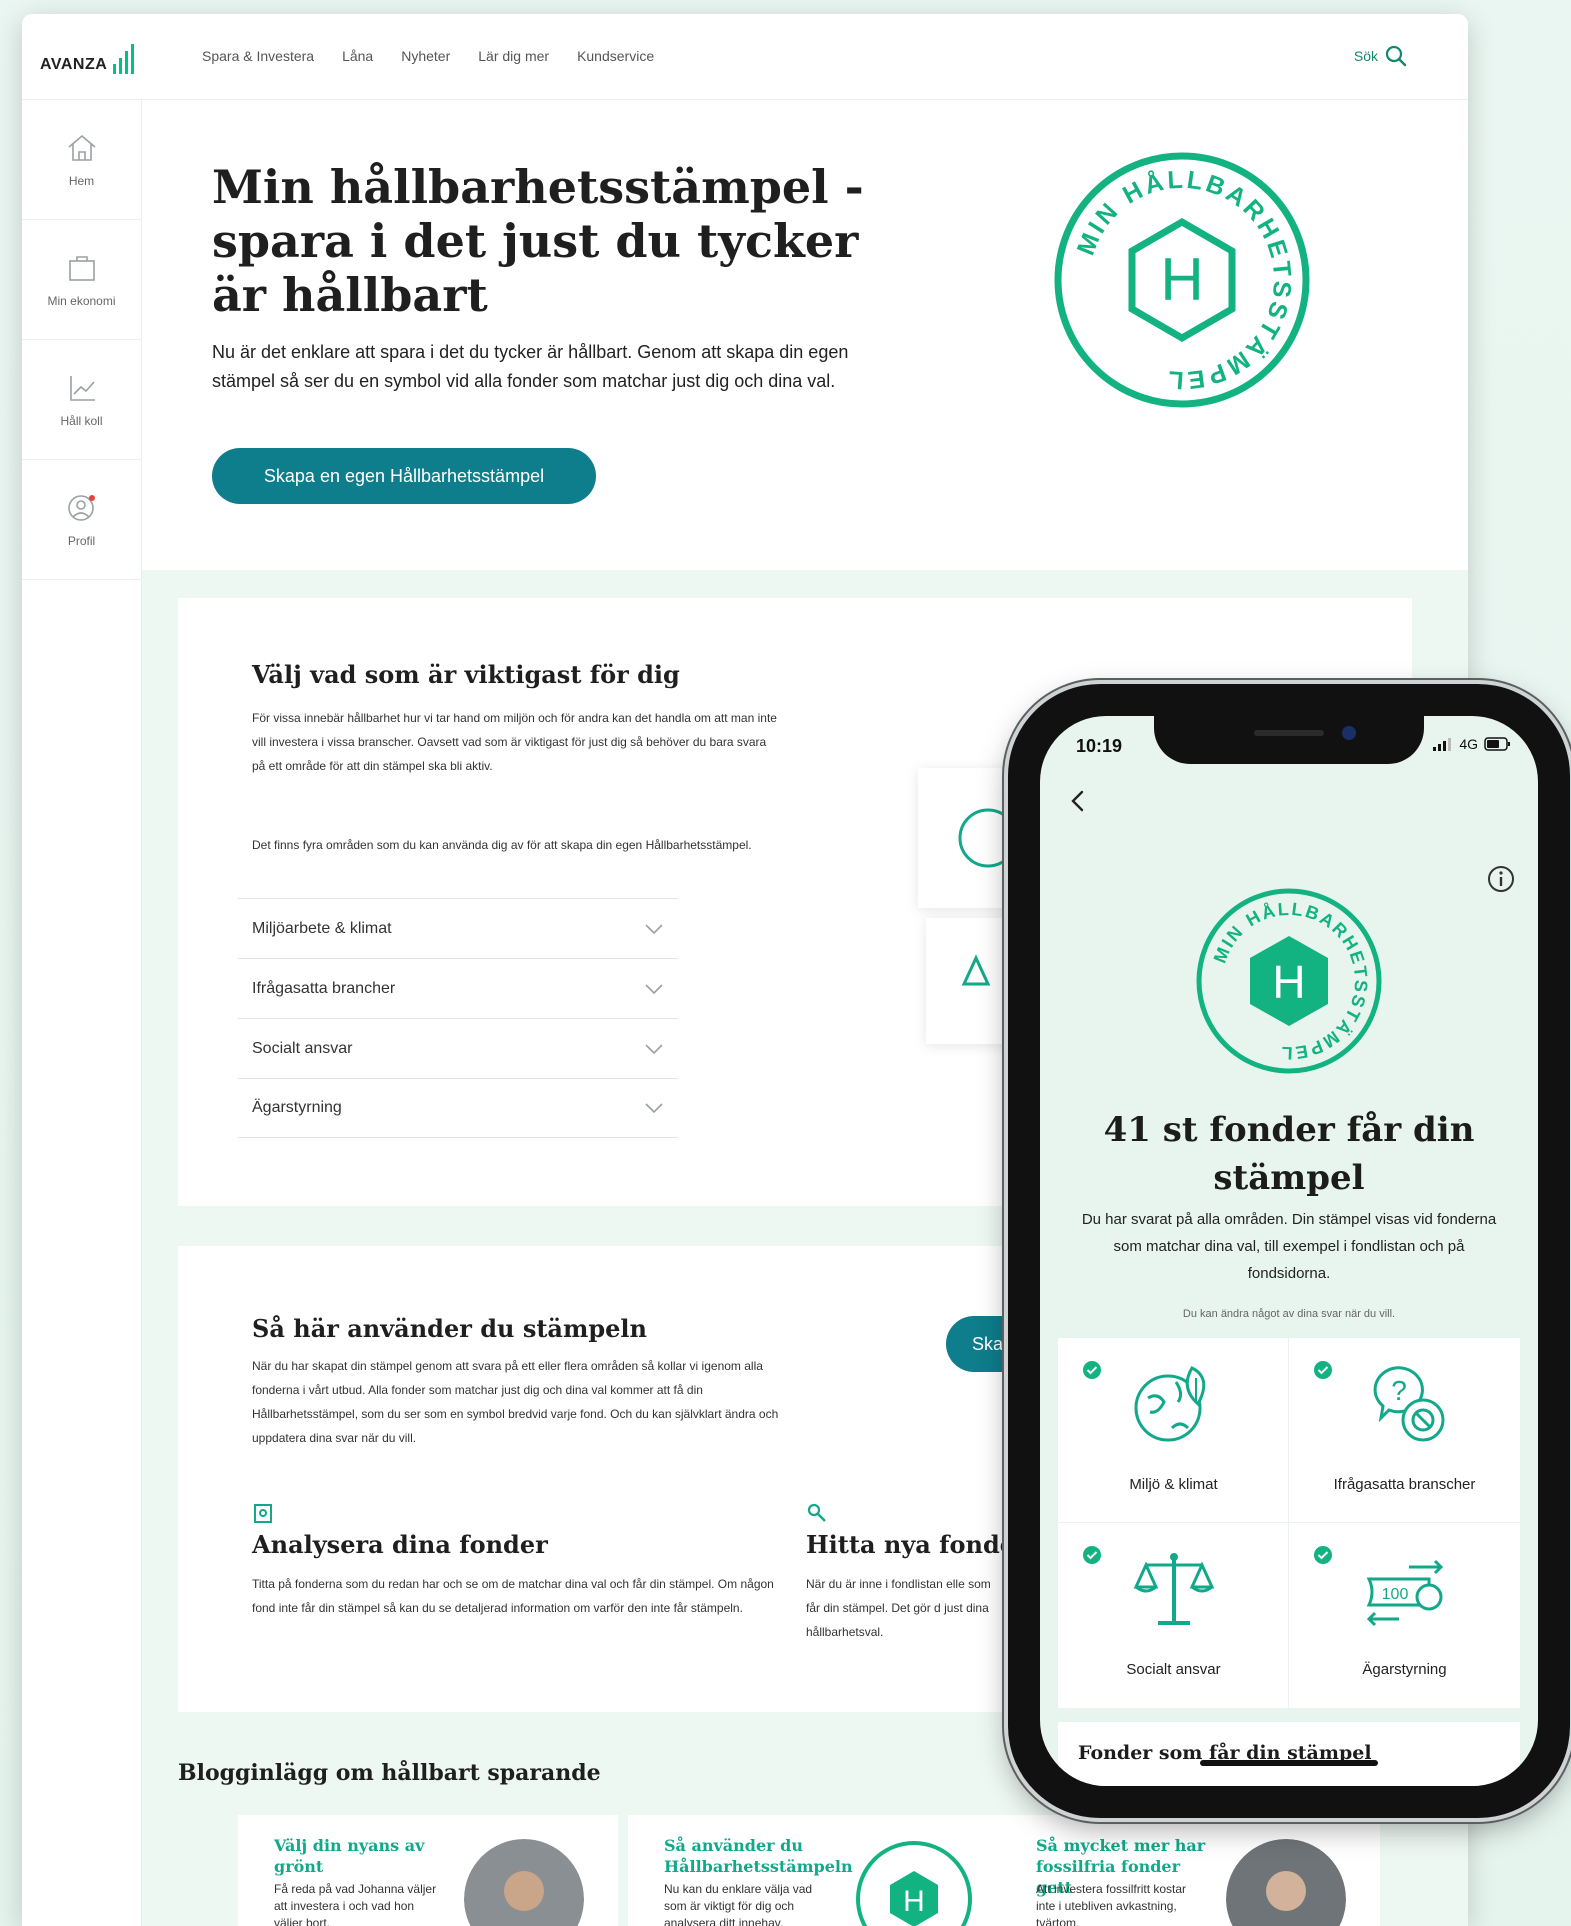  I want to click on back-arrow-icon, so click(1078, 801).